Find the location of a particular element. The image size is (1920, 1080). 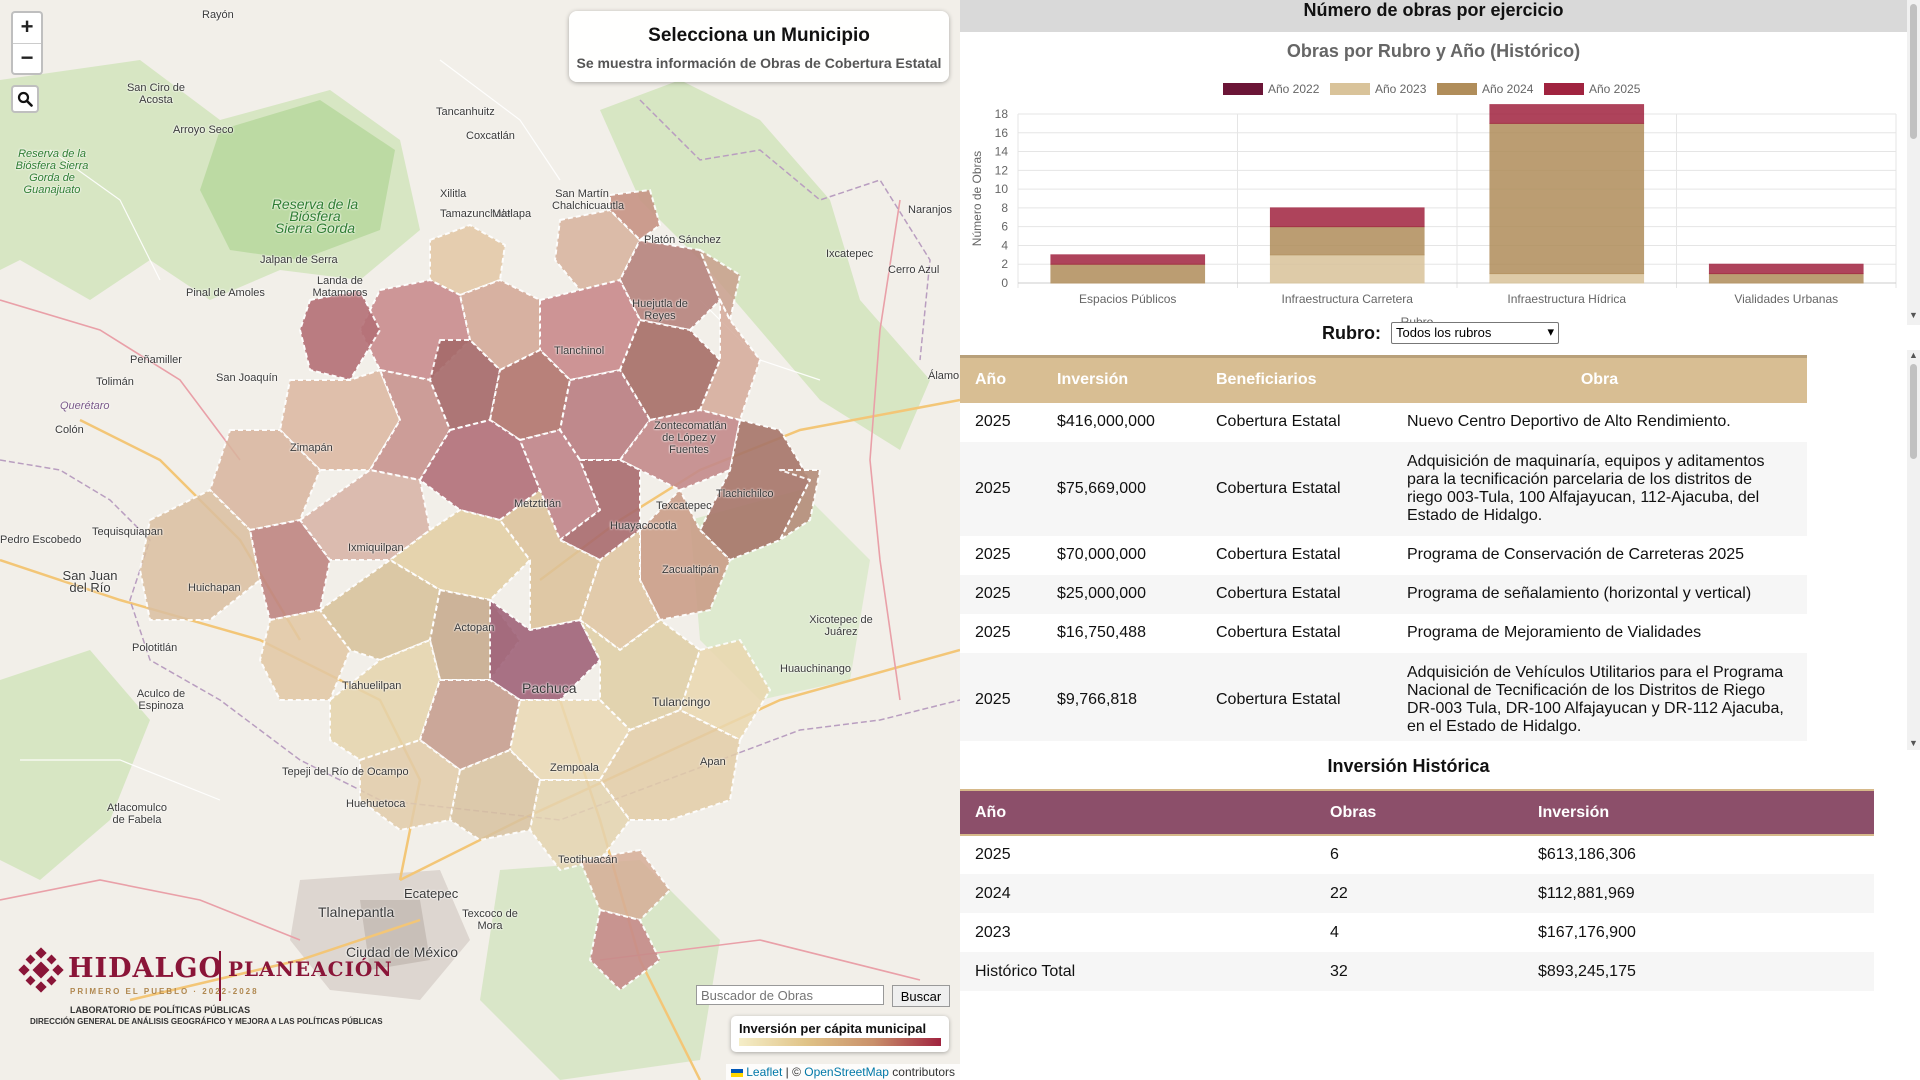

works-search-input is located at coordinates (790, 995).